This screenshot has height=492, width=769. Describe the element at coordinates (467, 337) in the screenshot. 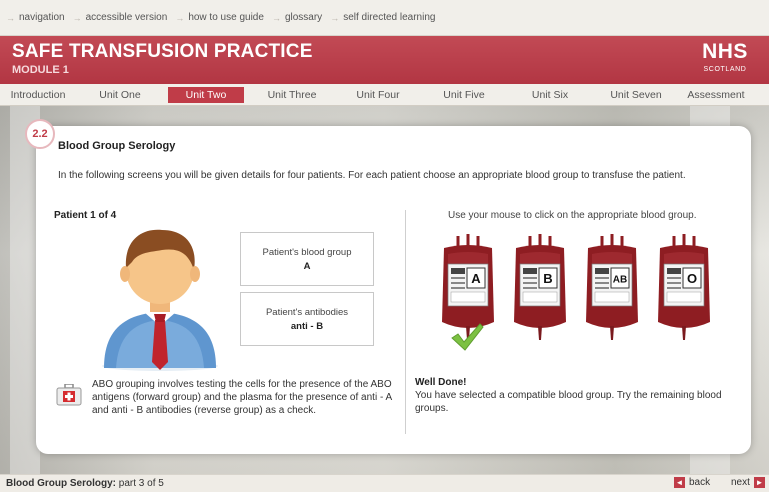

I see `checkmark-icon` at that location.